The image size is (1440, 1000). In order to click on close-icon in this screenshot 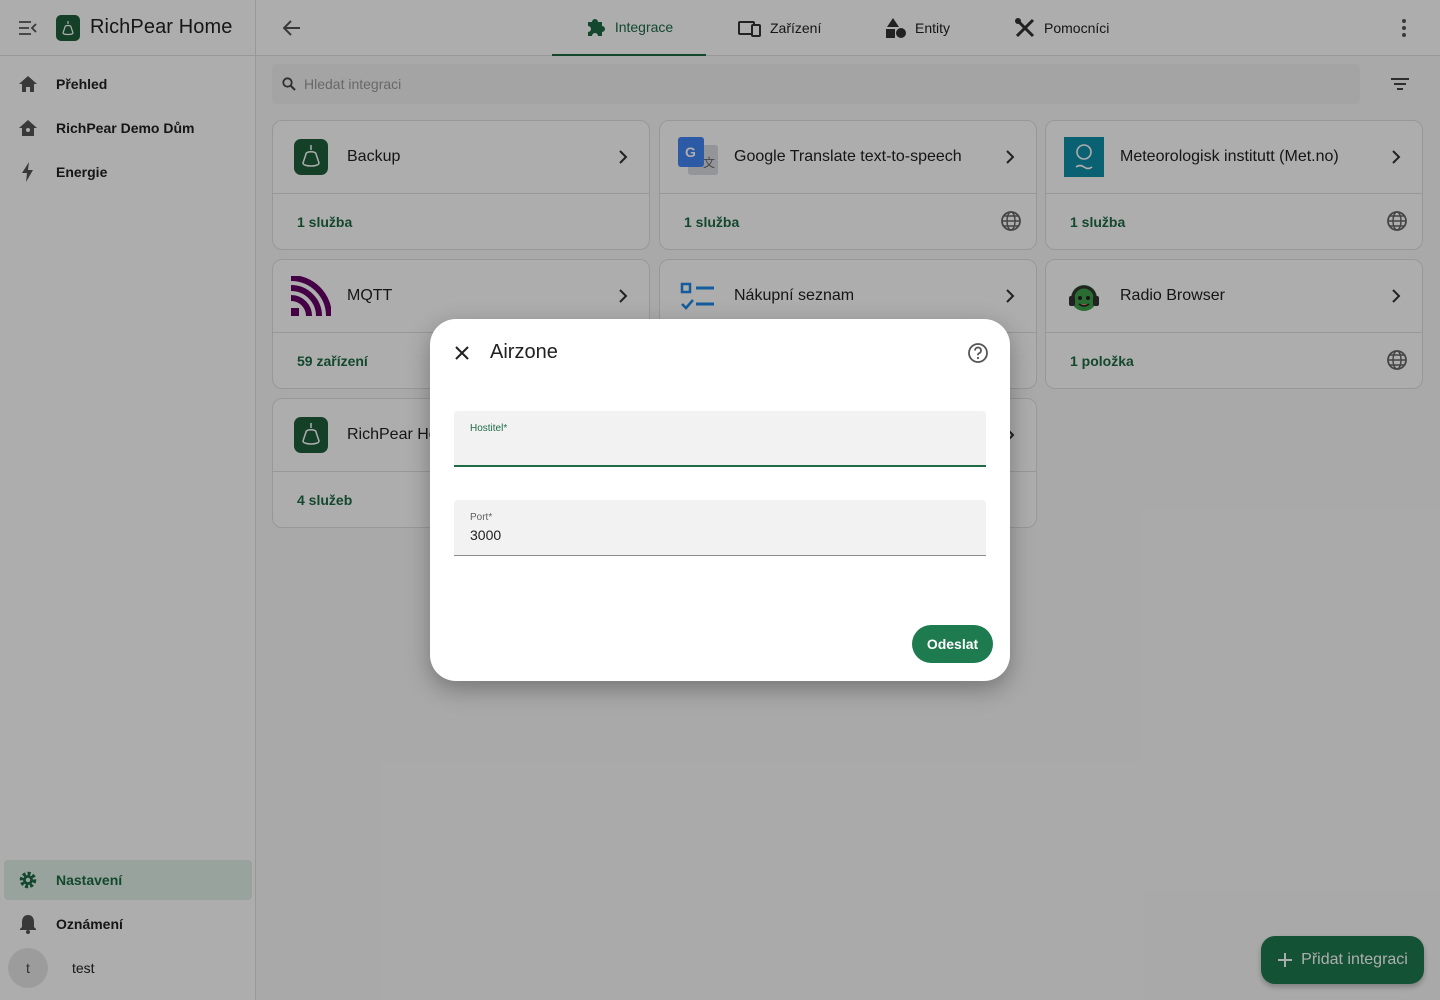, I will do `click(462, 353)`.